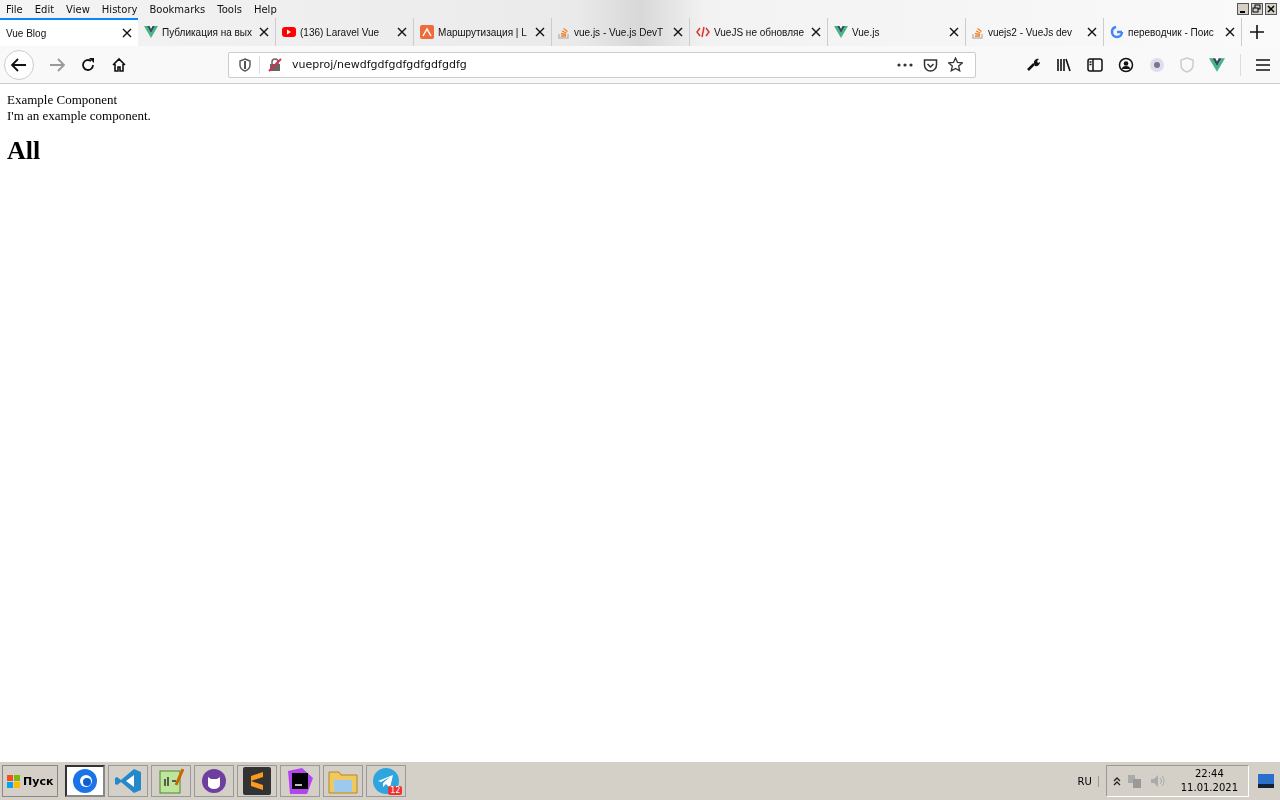  What do you see at coordinates (289, 32) in the screenshot?
I see `play-icon` at bounding box center [289, 32].